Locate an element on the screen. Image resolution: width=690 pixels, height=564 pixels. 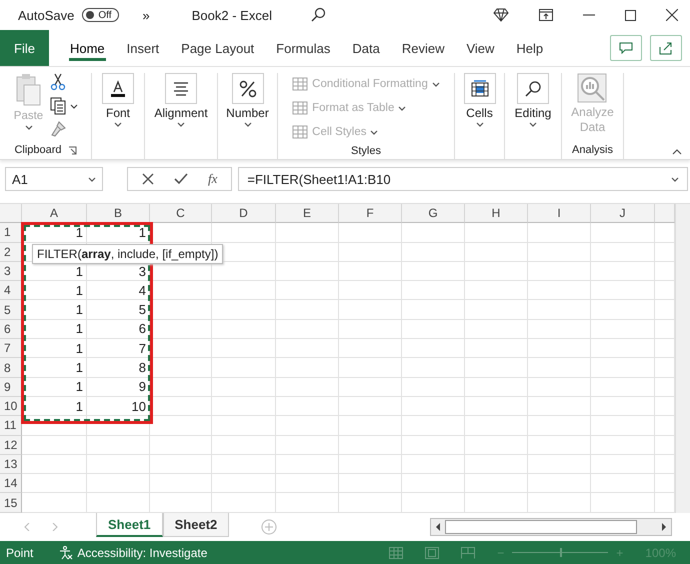
collapse-ribbon-icon is located at coordinates (677, 152).